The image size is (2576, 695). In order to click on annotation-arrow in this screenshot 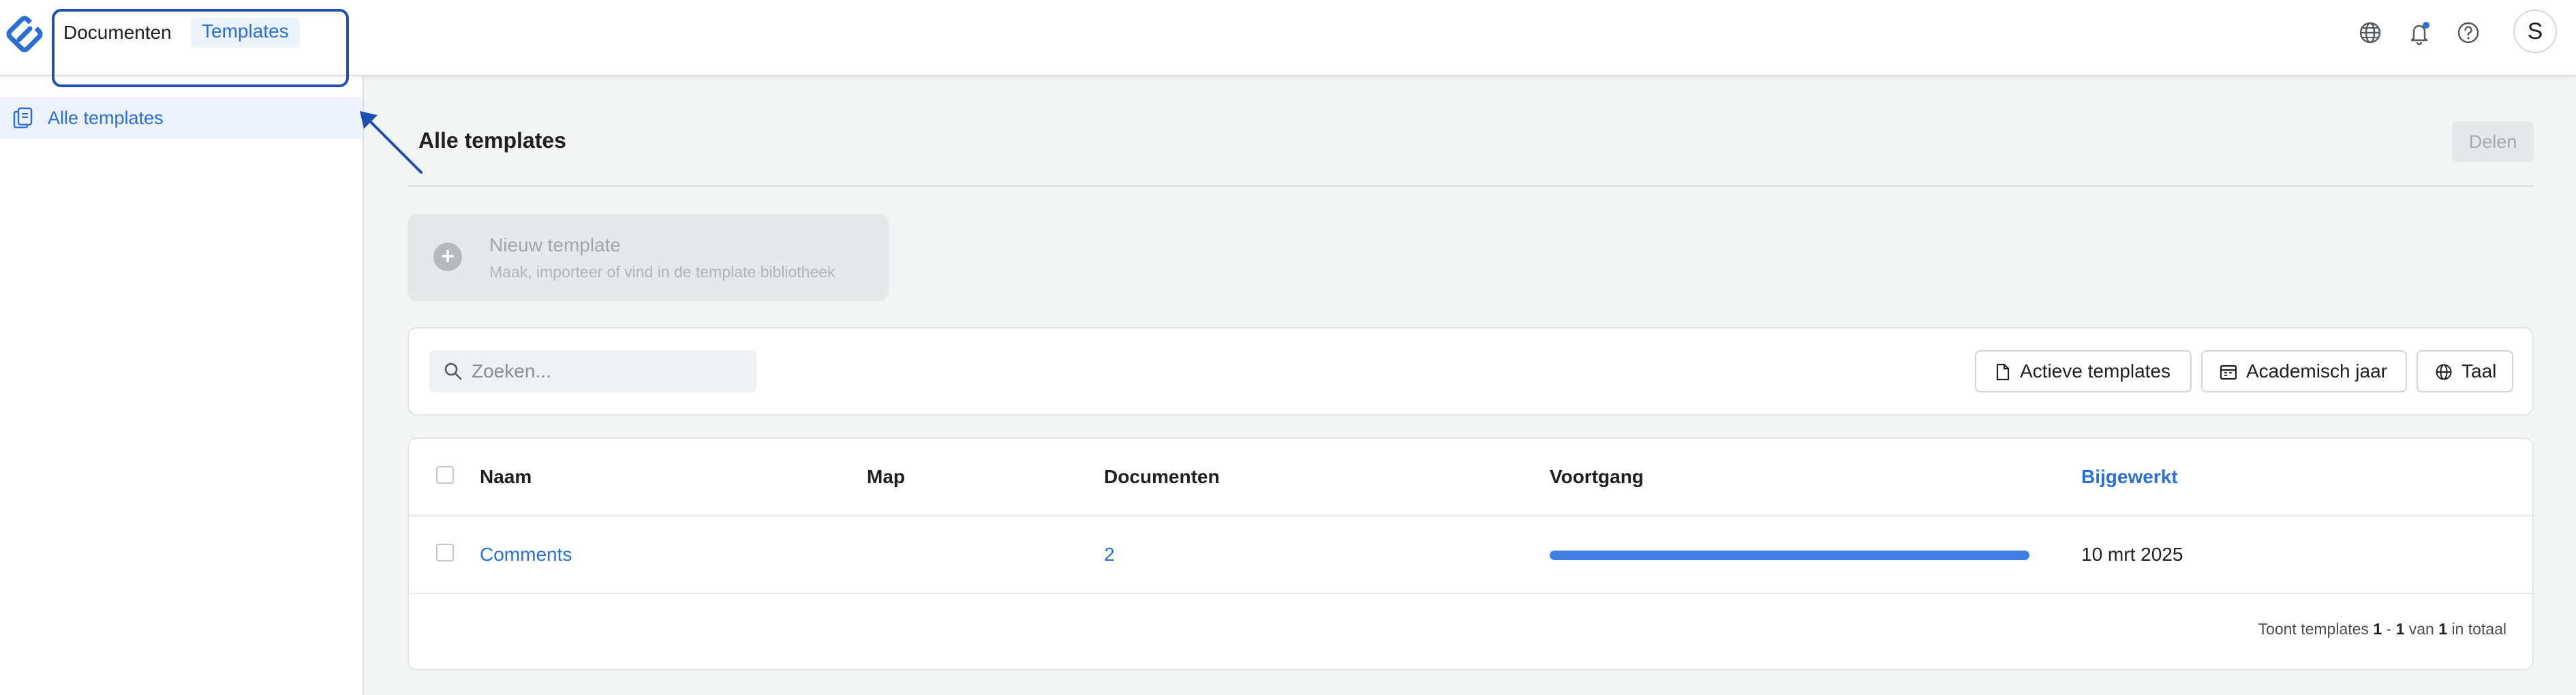, I will do `click(392, 142)`.